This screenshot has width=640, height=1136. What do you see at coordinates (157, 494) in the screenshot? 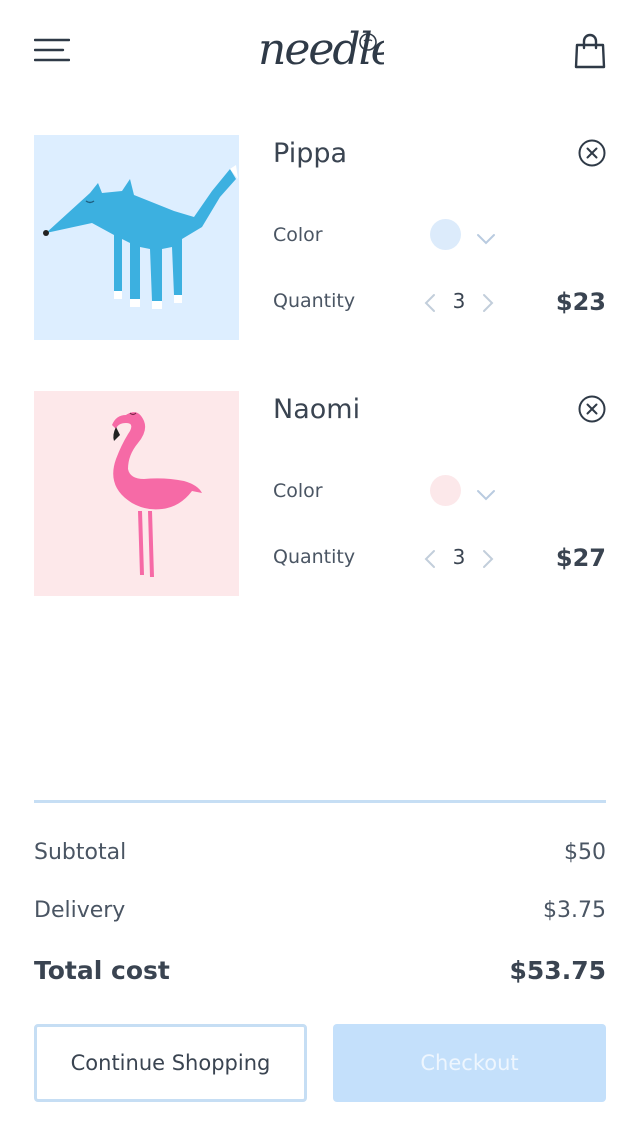
I see `flamingo-toy-illustration` at bounding box center [157, 494].